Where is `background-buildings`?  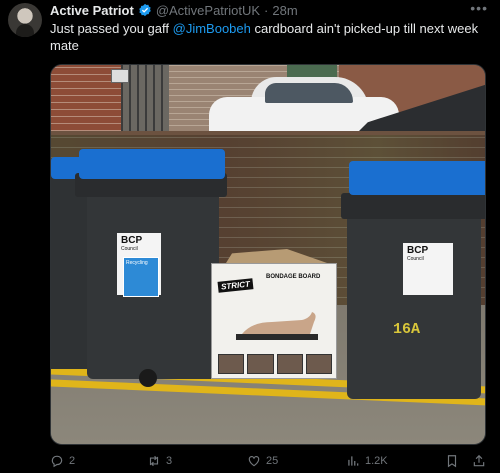 background-buildings is located at coordinates (268, 102).